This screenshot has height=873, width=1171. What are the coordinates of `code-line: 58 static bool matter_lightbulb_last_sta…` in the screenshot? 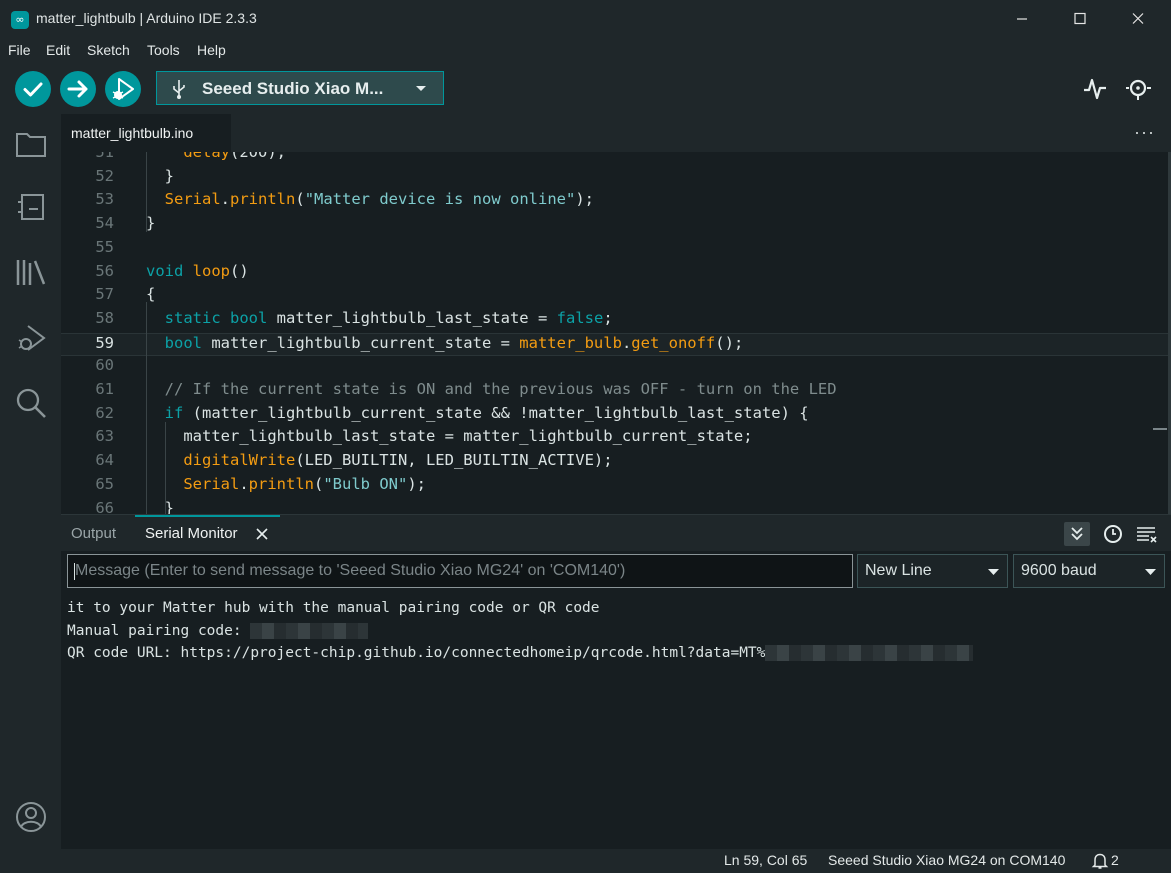 It's located at (616, 321).